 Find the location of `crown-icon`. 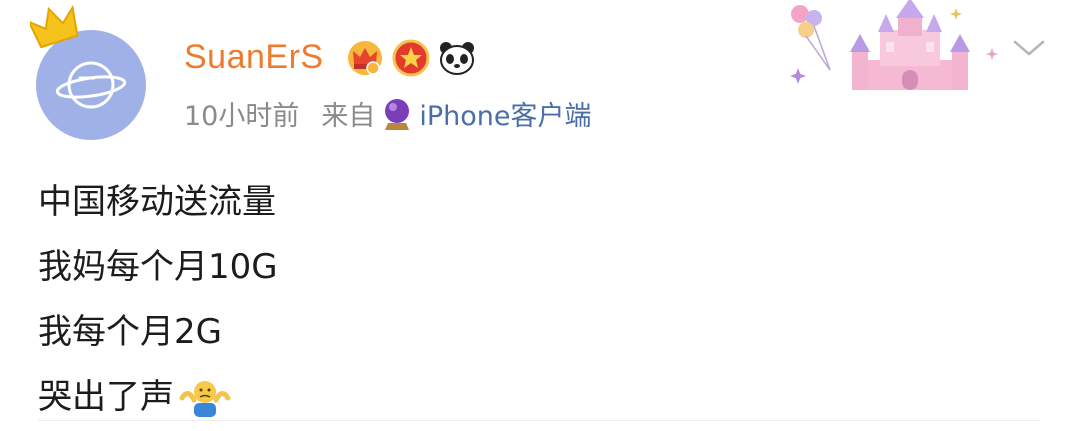

crown-icon is located at coordinates (54, 26).